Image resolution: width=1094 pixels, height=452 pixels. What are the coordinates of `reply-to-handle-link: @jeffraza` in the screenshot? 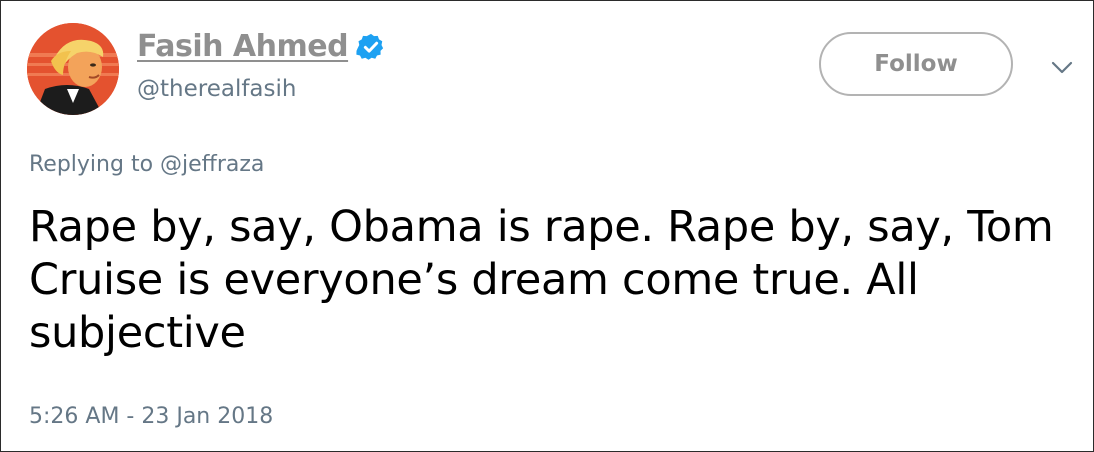 It's located at (212, 164).